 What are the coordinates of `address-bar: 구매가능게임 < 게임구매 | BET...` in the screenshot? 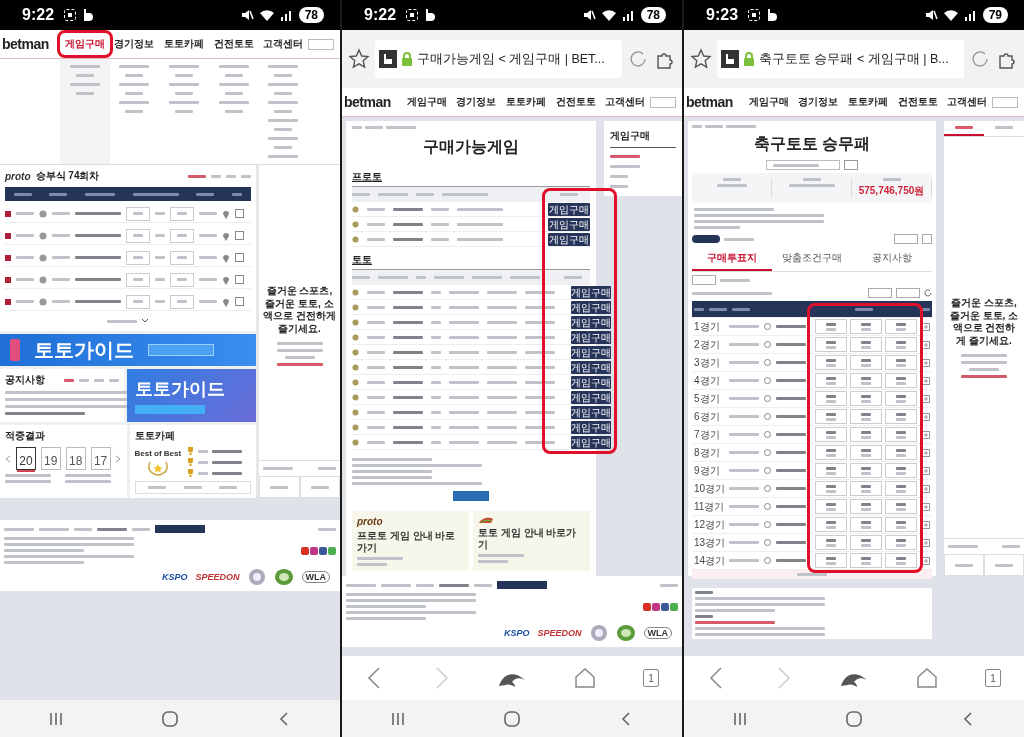 It's located at (498, 59).